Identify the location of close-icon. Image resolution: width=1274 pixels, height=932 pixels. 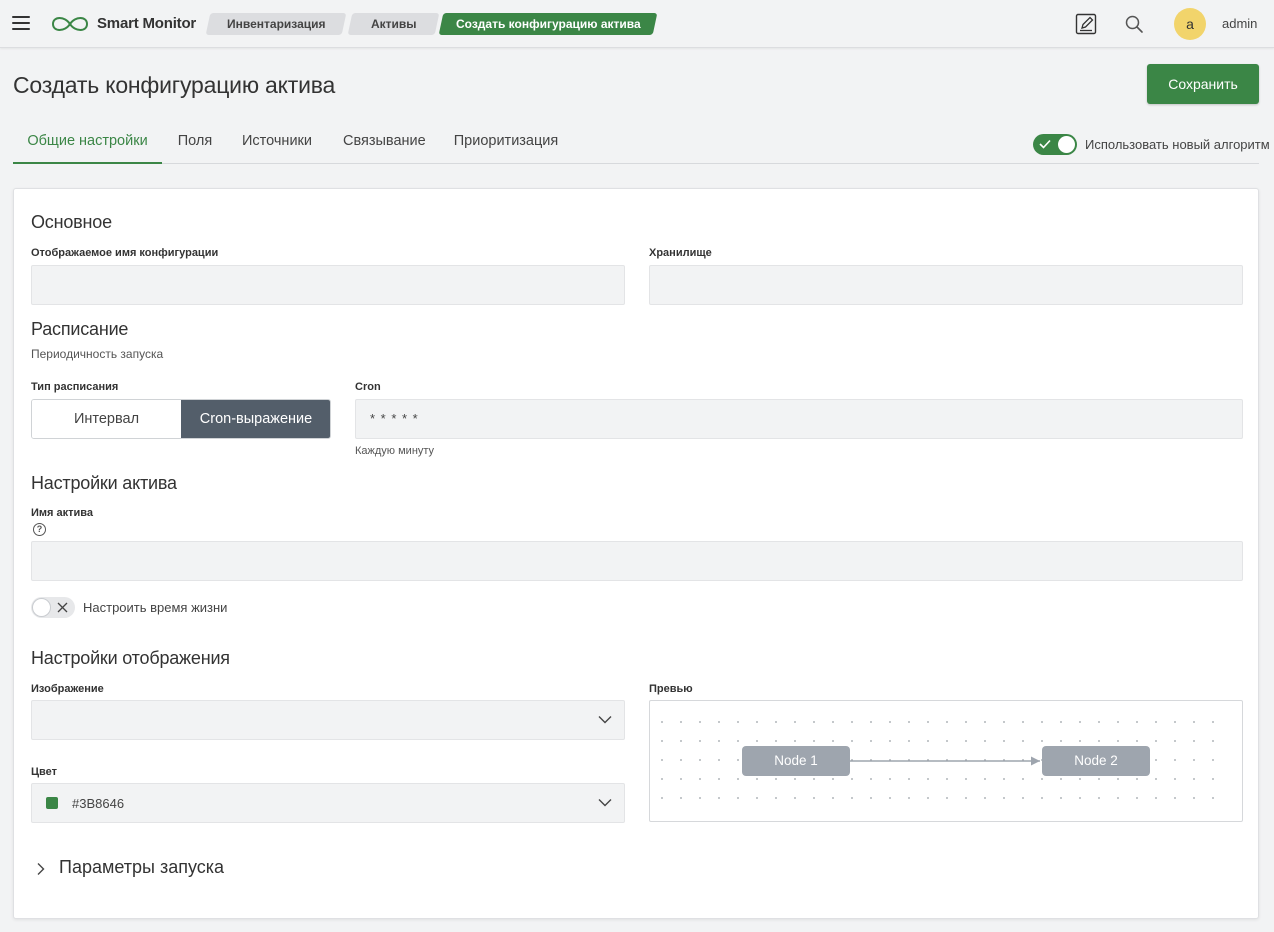
(62, 607).